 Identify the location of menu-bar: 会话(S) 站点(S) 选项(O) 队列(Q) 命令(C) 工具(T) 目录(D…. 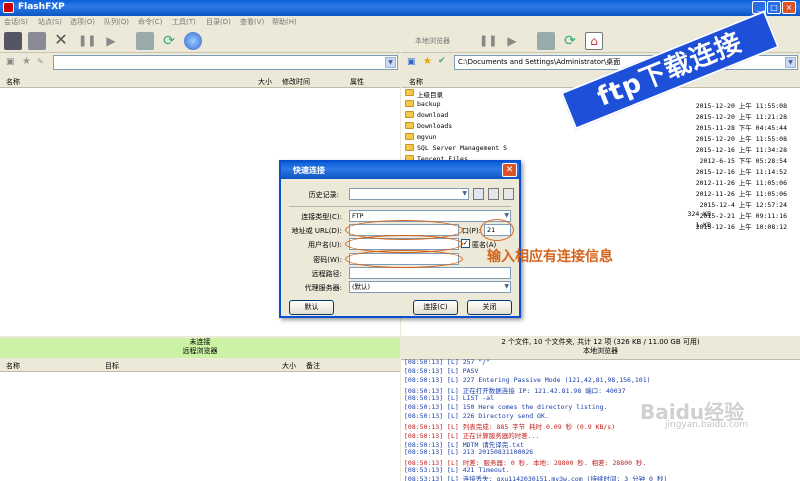
(400, 22).